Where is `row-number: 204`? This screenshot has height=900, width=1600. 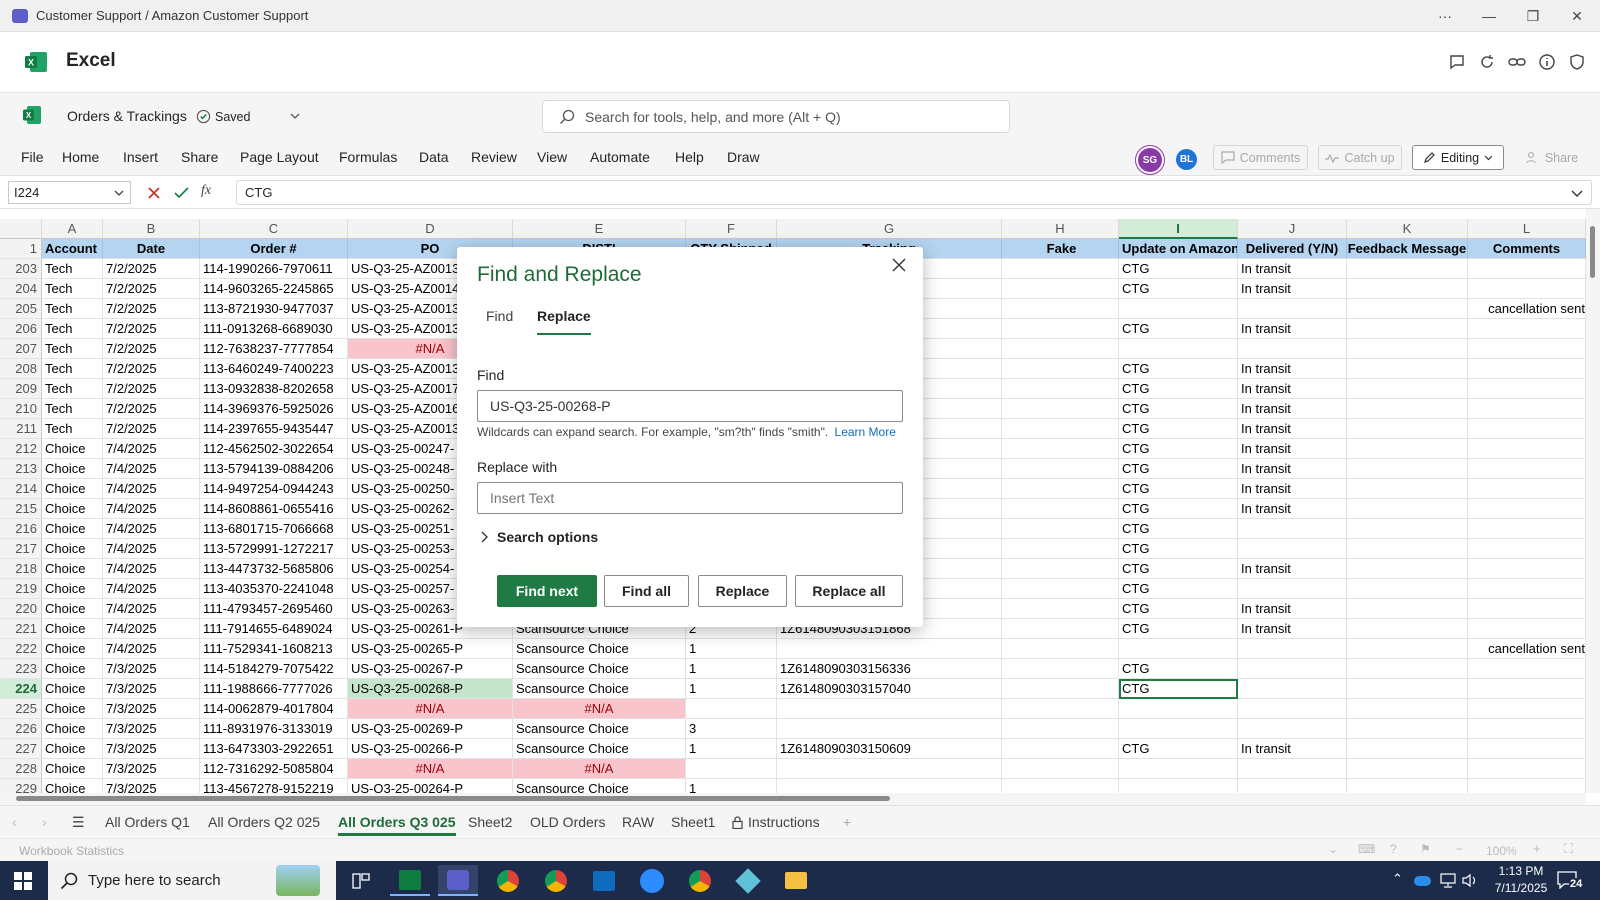
row-number: 204 is located at coordinates (21, 289).